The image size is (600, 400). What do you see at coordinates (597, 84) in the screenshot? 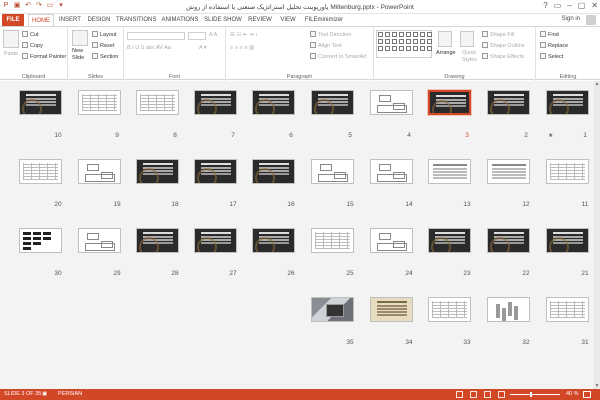
I see `scroll-up-icon: ▲` at bounding box center [597, 84].